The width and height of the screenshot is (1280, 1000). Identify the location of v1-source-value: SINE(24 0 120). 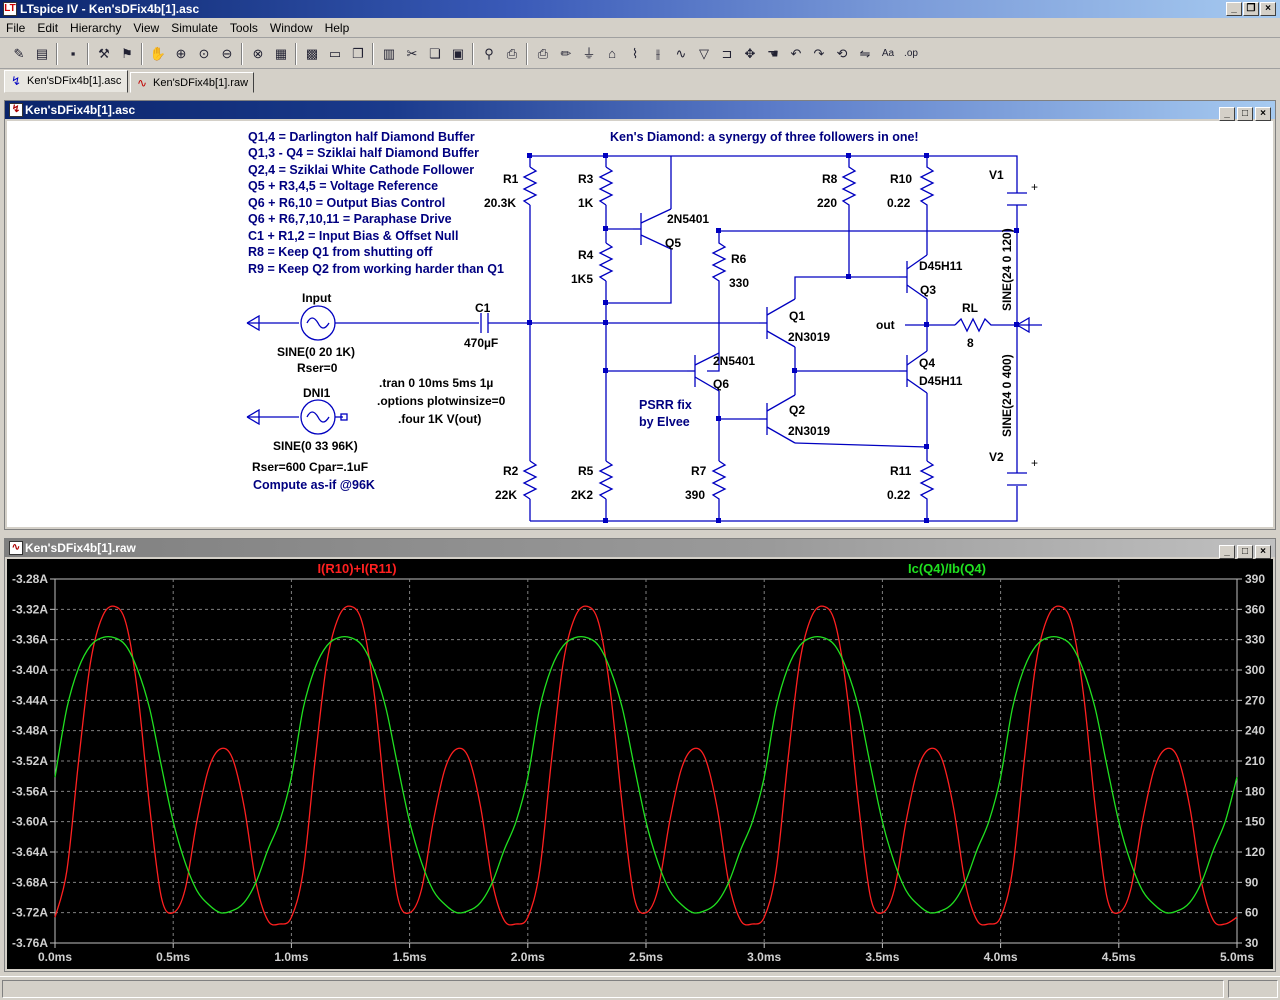
(1007, 269).